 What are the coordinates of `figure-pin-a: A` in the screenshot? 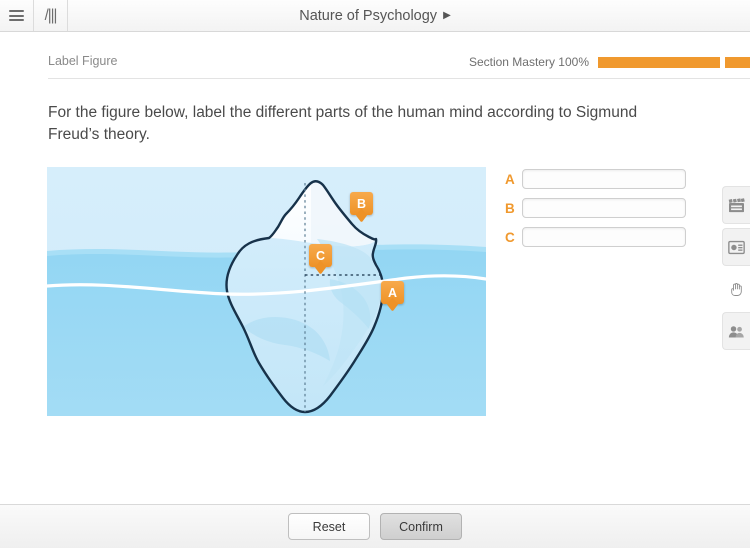 It's located at (392, 292).